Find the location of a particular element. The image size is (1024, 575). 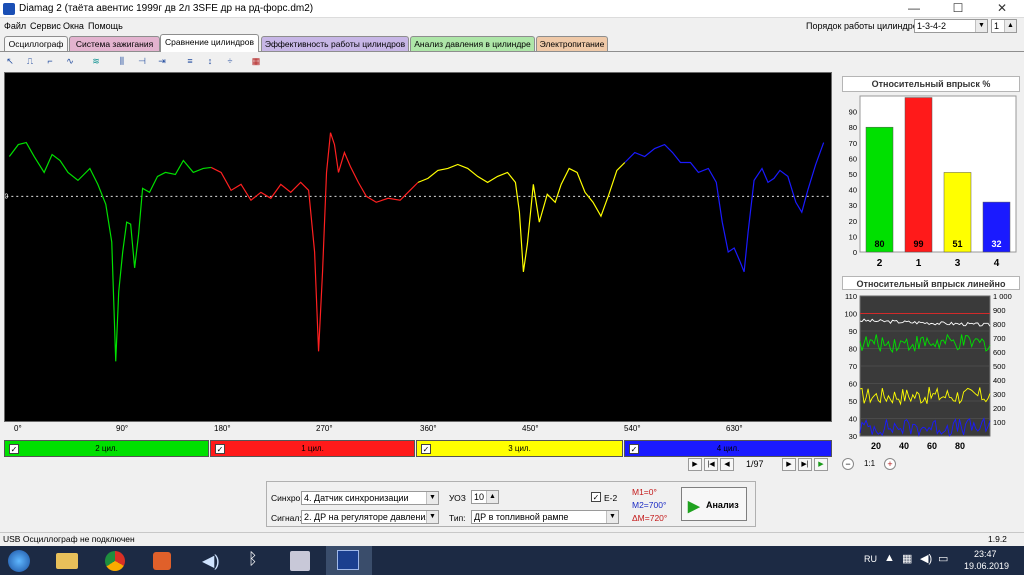

center-tool-icon: ÷ is located at coordinates (230, 61).